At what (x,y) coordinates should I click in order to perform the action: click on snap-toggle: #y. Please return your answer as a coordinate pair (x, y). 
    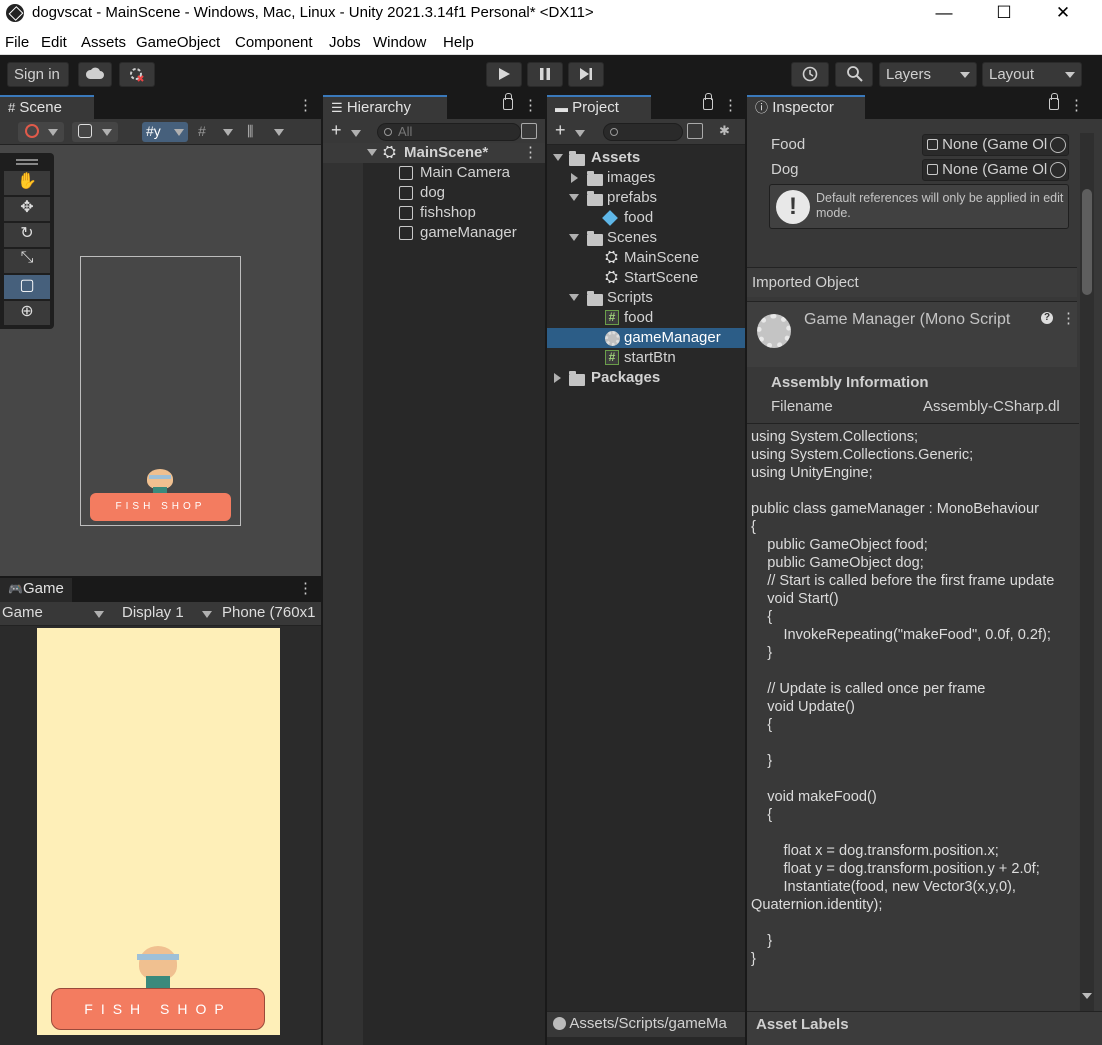
    Looking at the image, I should click on (165, 132).